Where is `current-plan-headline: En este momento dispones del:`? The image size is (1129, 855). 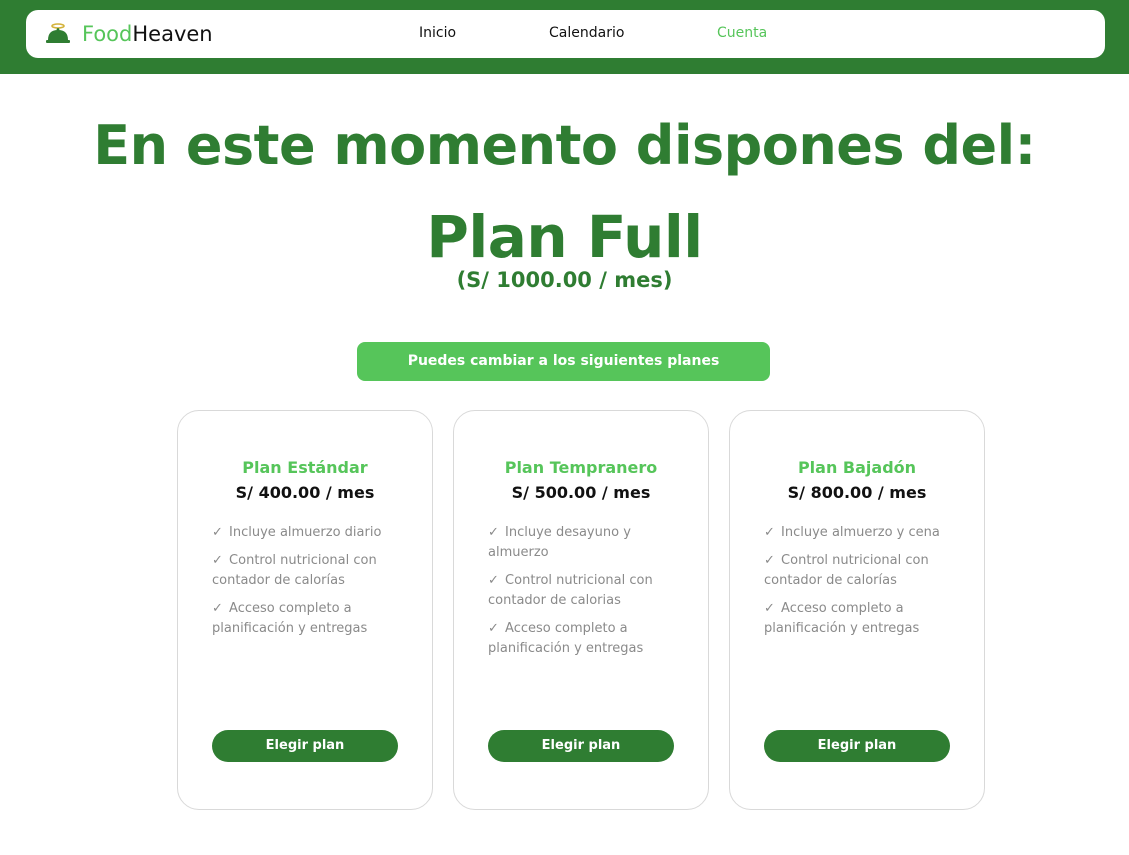 current-plan-headline: En este momento dispones del: is located at coordinates (564, 145).